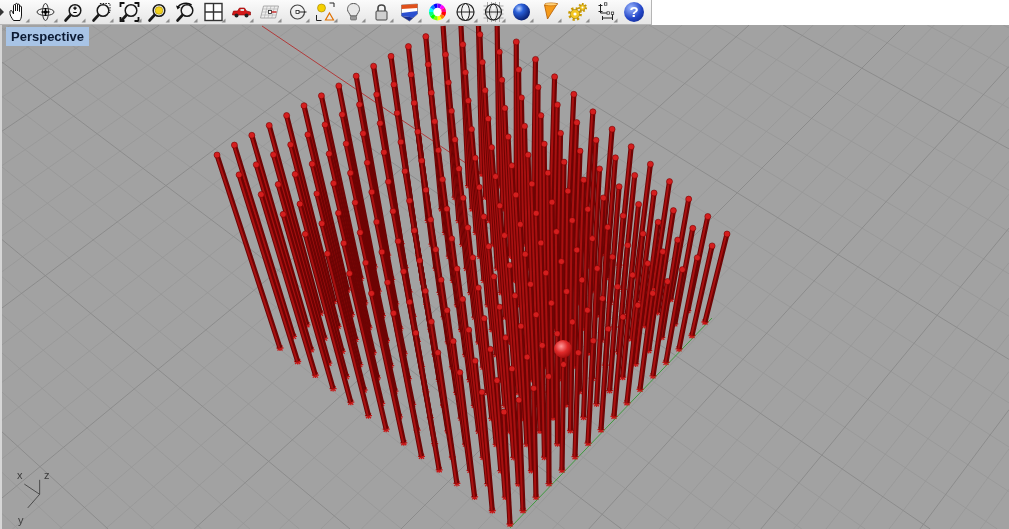 The height and width of the screenshot is (529, 1009). I want to click on gear-icon, so click(578, 12).